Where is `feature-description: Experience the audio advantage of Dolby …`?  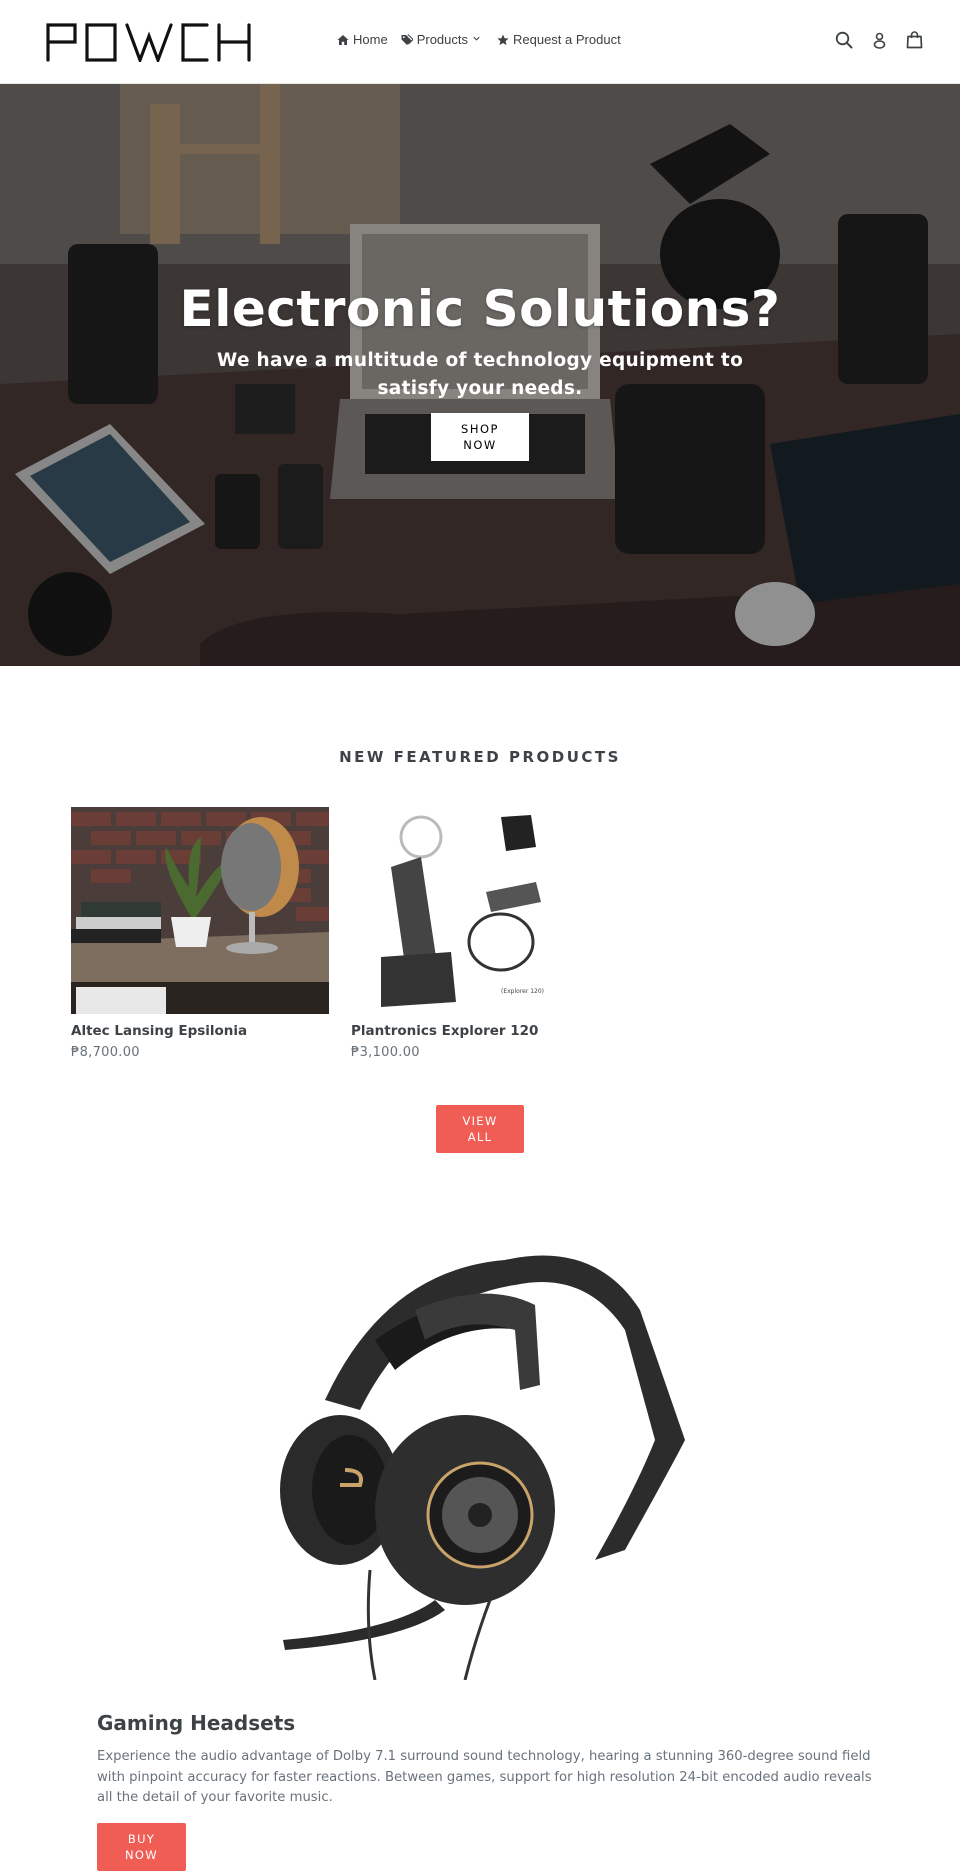
feature-description: Experience the audio advantage of Dolby … is located at coordinates (484, 1777).